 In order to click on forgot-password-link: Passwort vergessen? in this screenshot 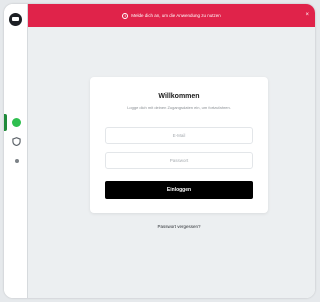, I will do `click(179, 226)`.